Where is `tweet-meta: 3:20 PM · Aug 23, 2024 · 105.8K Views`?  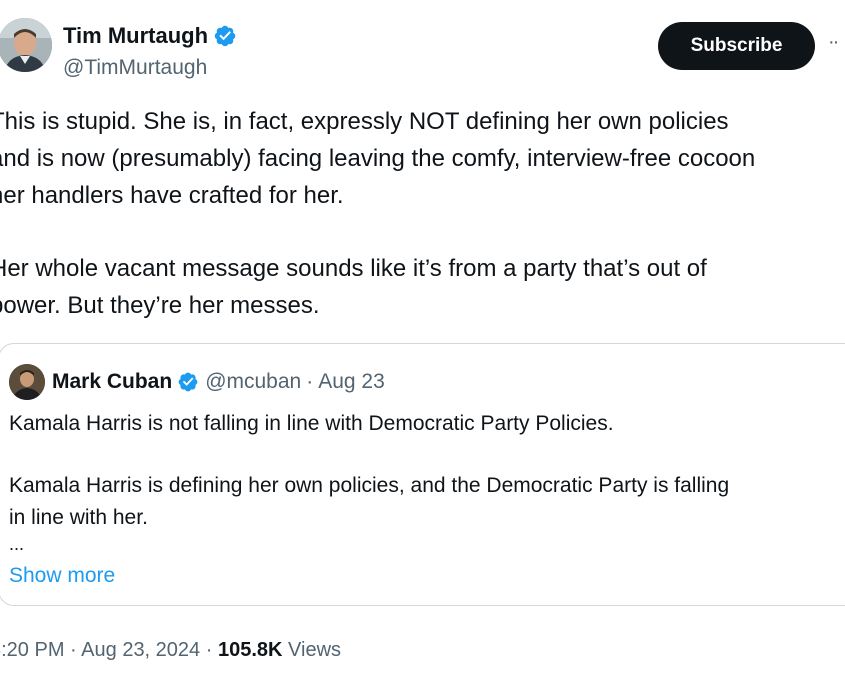 tweet-meta: 3:20 PM · Aug 23, 2024 · 105.8K Views is located at coordinates (170, 650).